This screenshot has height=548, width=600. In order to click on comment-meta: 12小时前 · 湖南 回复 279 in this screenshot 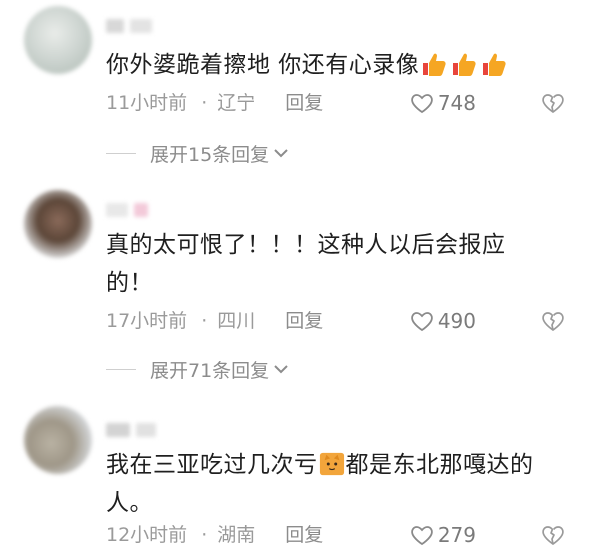, I will do `click(338, 535)`.